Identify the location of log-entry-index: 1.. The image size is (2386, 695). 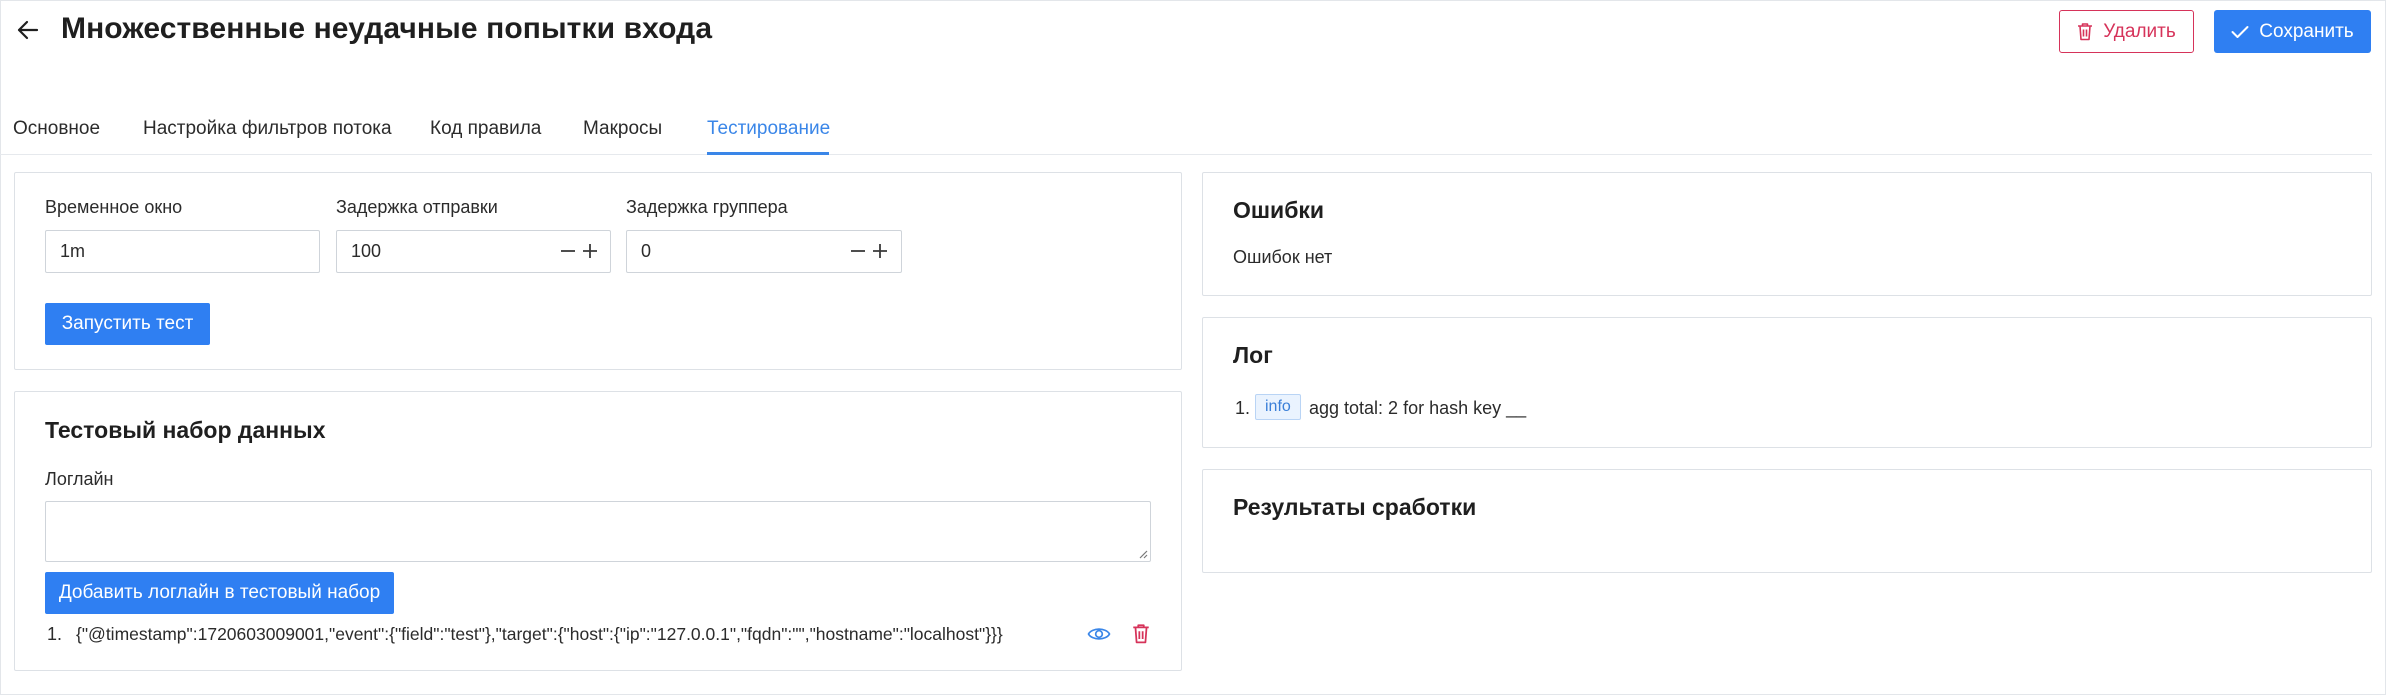
(1243, 408).